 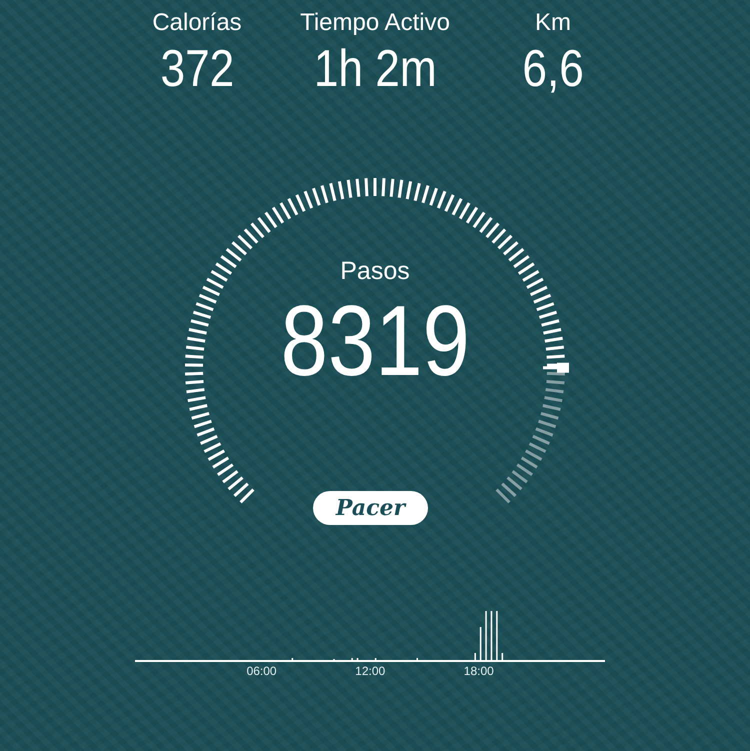 What do you see at coordinates (553, 69) in the screenshot?
I see `stat-value: 6,6` at bounding box center [553, 69].